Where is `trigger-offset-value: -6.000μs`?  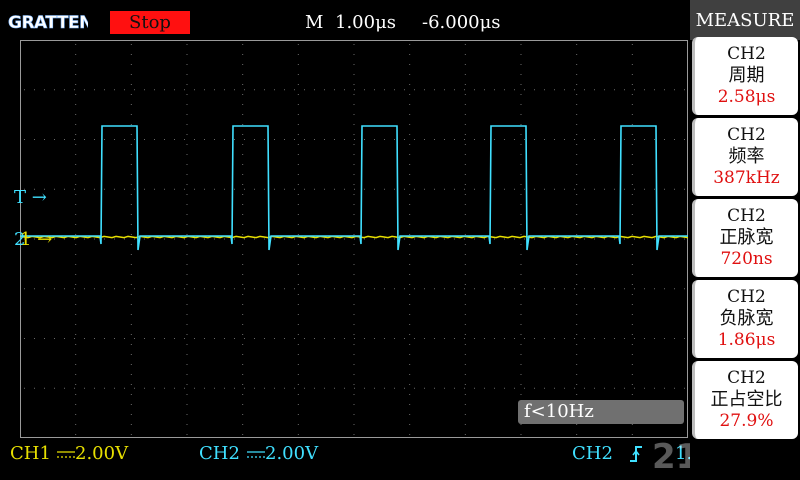
trigger-offset-value: -6.000μs is located at coordinates (461, 22).